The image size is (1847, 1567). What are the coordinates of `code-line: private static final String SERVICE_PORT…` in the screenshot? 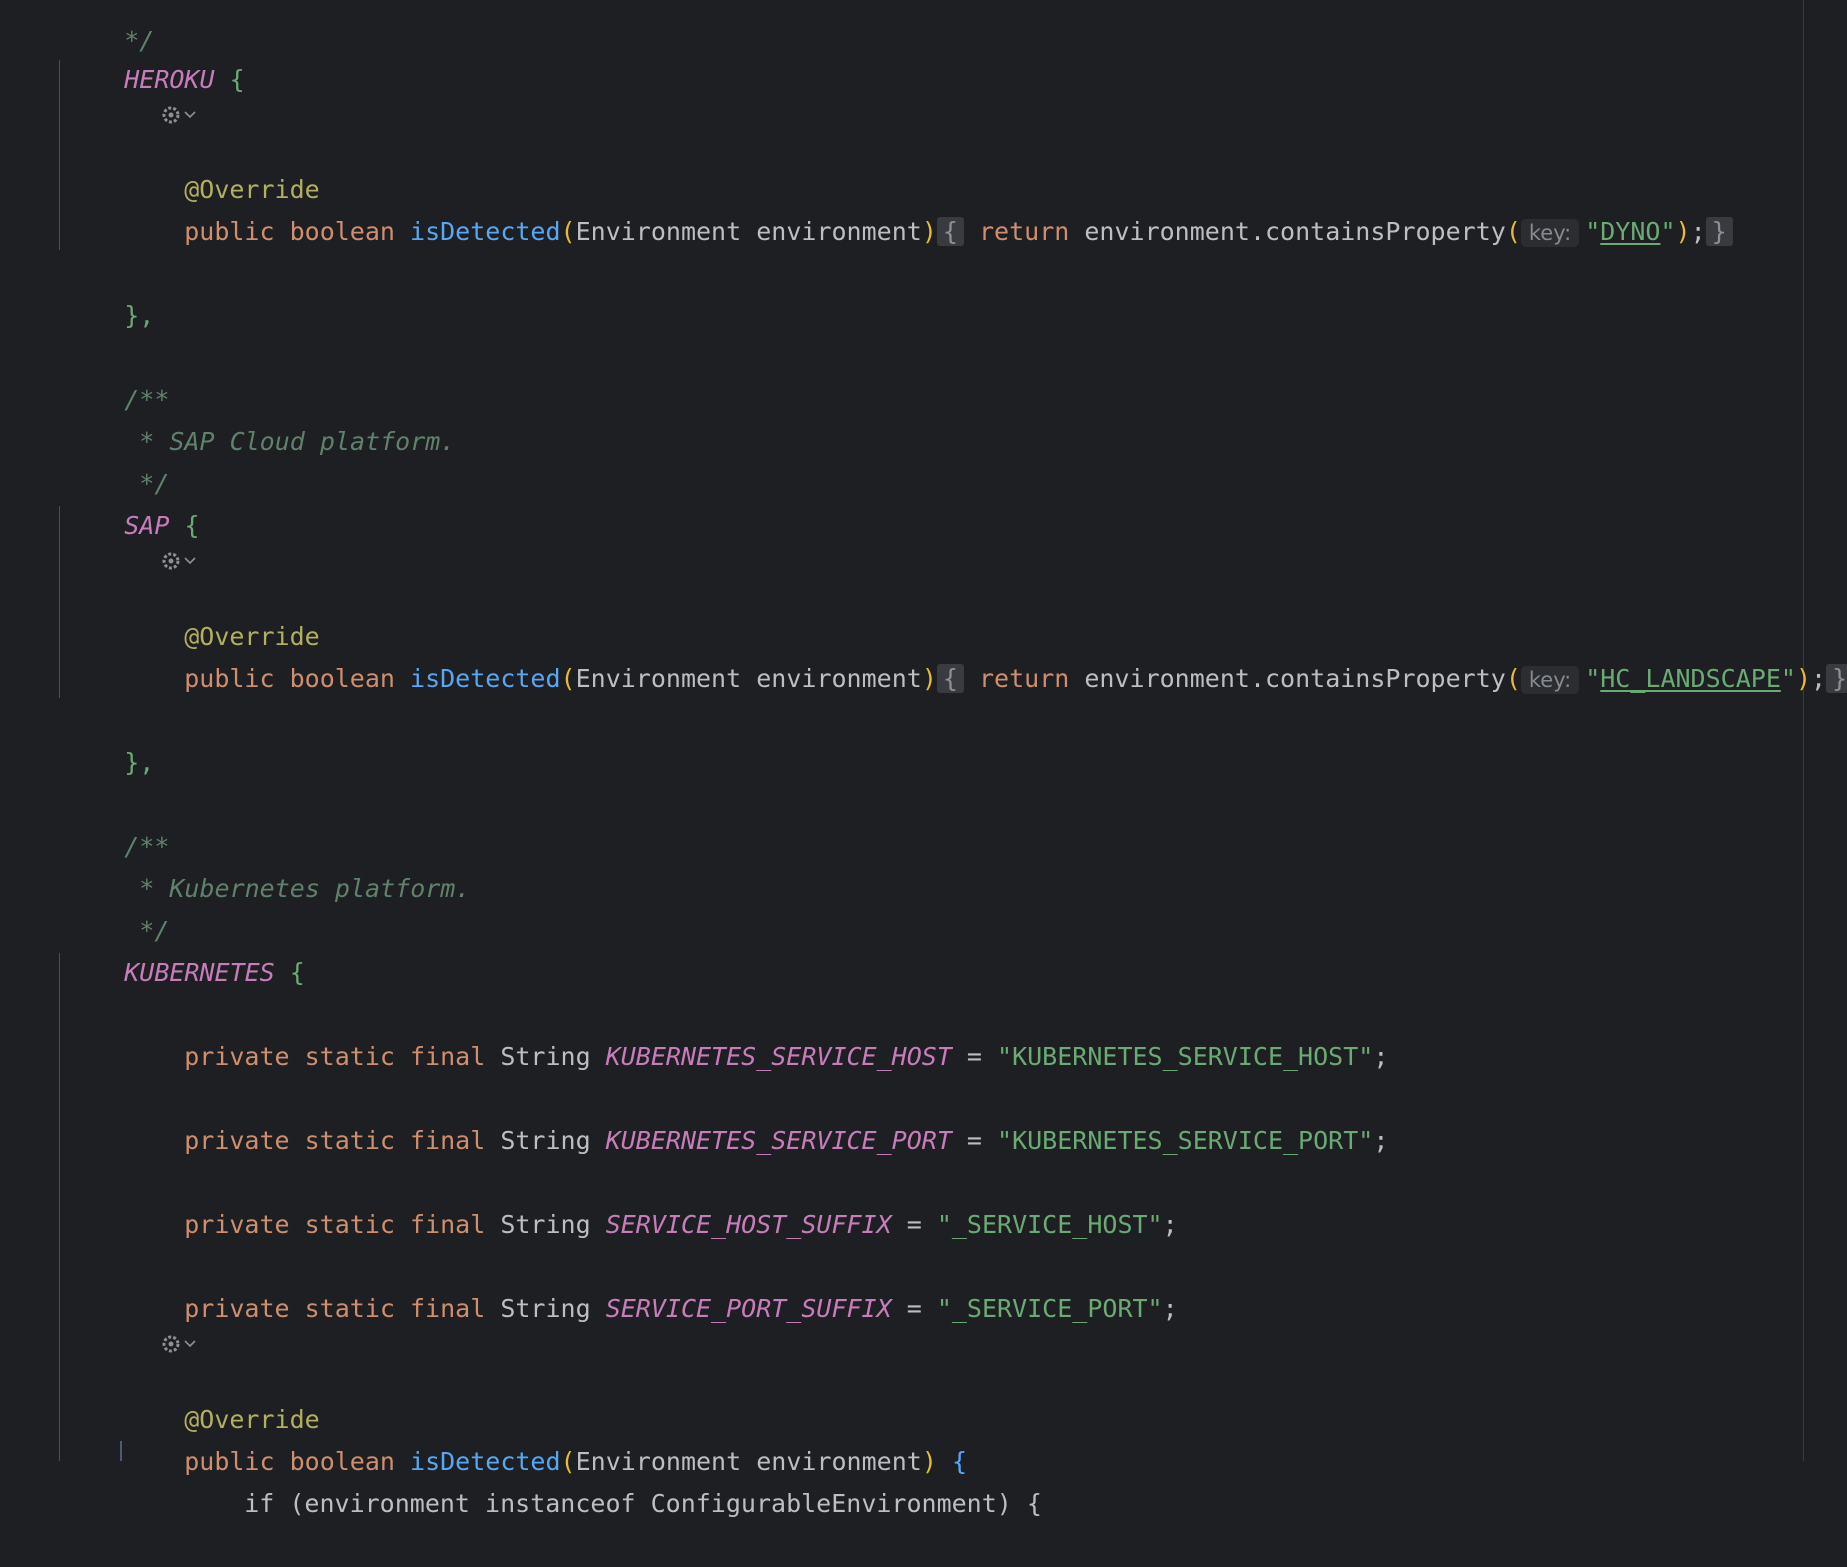 It's located at (650, 1284).